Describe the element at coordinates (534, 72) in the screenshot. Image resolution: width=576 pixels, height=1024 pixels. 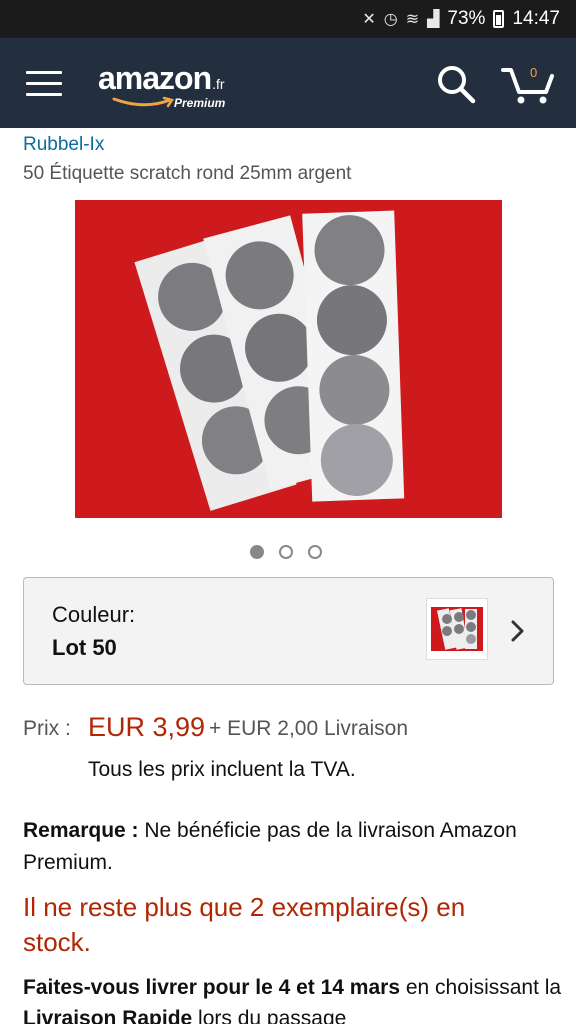
I see `cart-count: 0` at that location.